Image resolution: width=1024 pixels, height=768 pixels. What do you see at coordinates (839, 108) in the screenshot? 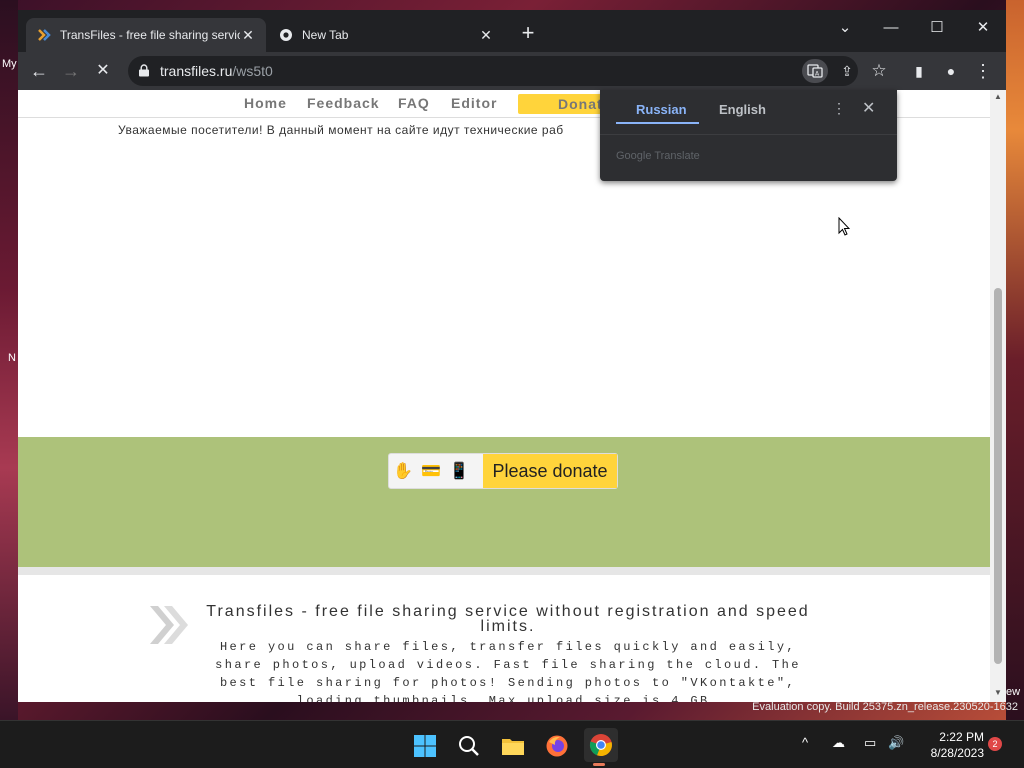
I see `translate-options-icon: ⋮` at bounding box center [839, 108].